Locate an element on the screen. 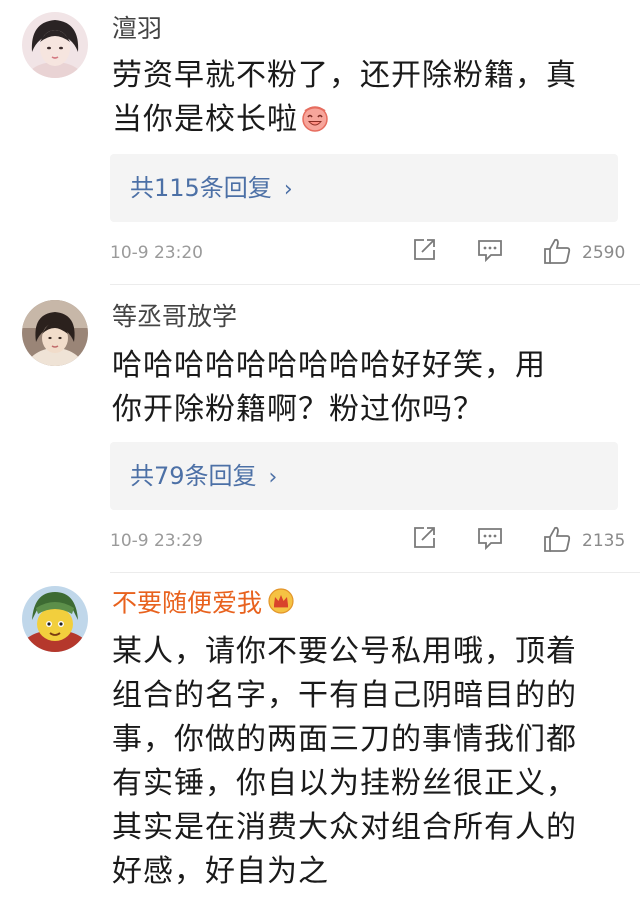 This screenshot has width=640, height=902. comment-line: 你开除粉籍啊？粉过你吗？ is located at coordinates (298, 409).